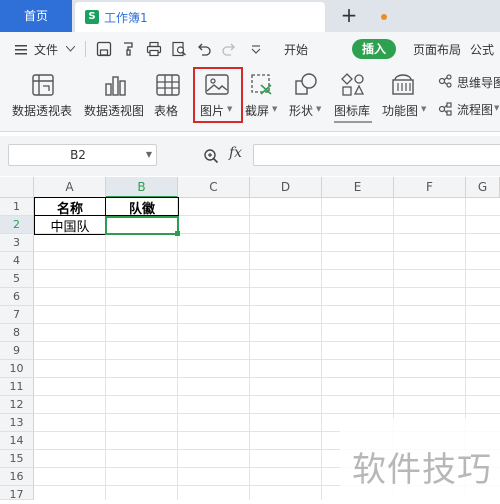  Describe the element at coordinates (496, 108) in the screenshot. I see `flowchart-dropdown-icon: ▼` at that location.